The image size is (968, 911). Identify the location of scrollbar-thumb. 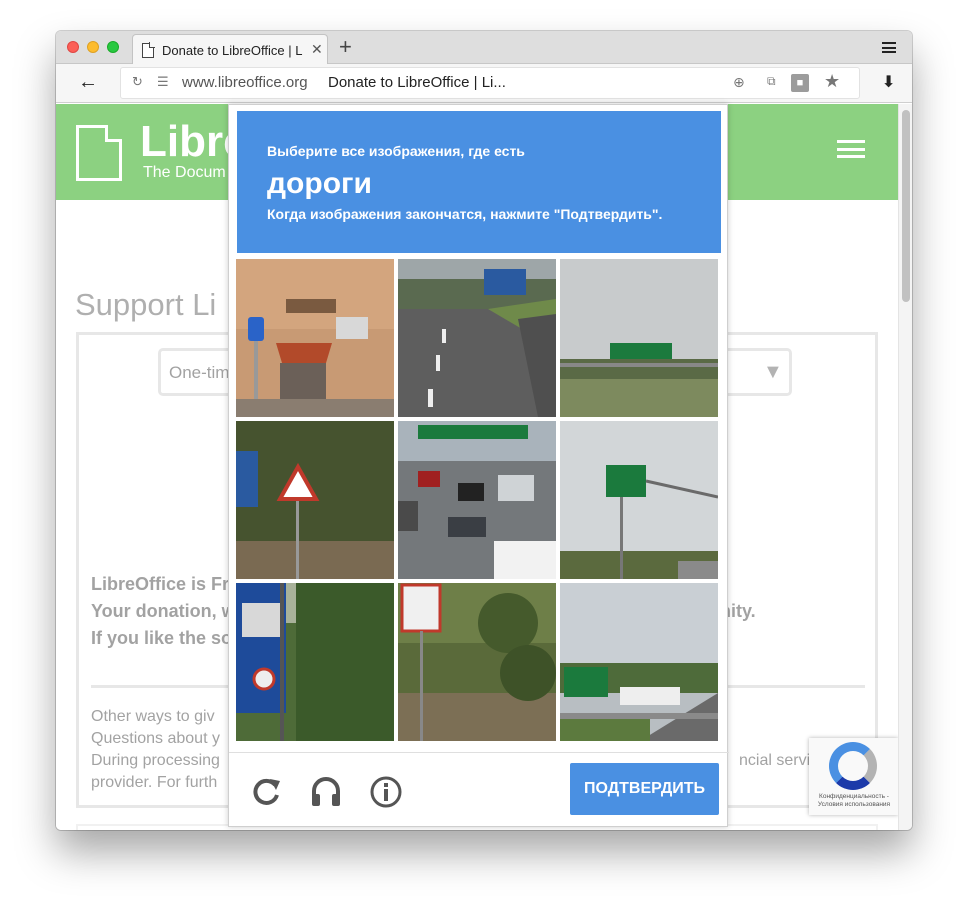
(906, 206).